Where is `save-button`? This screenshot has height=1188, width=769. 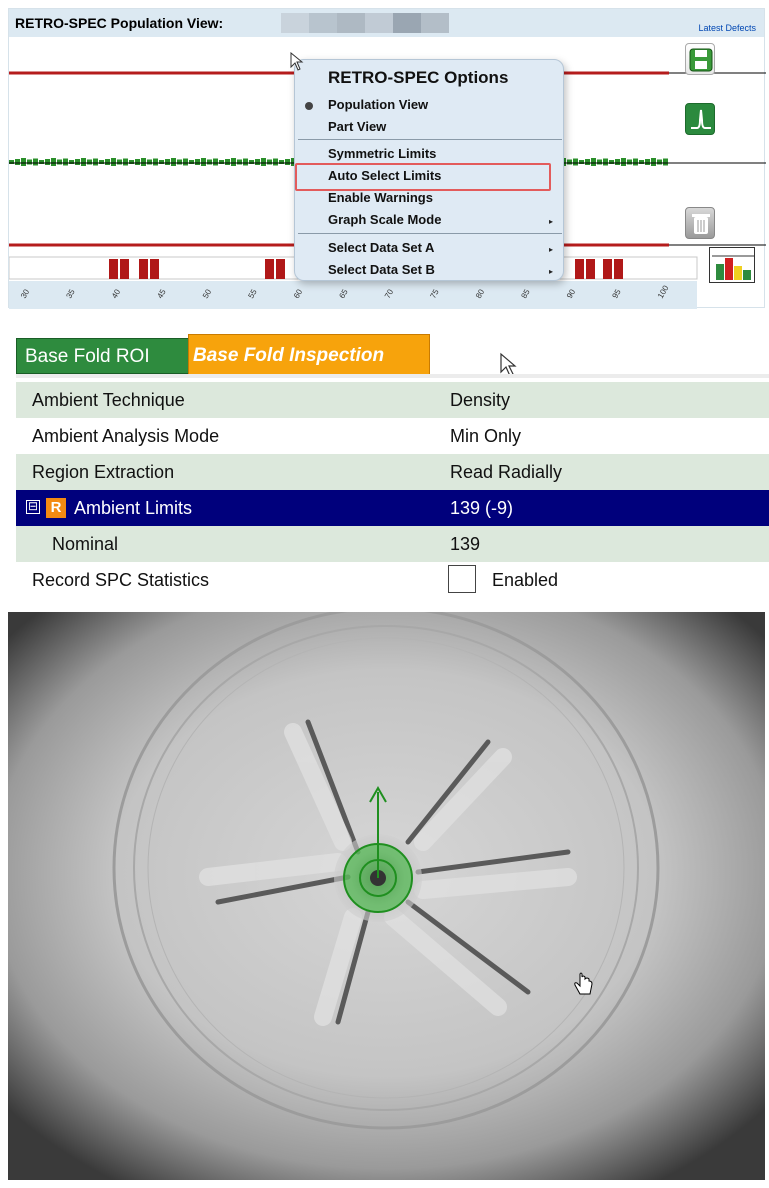
save-button is located at coordinates (700, 59).